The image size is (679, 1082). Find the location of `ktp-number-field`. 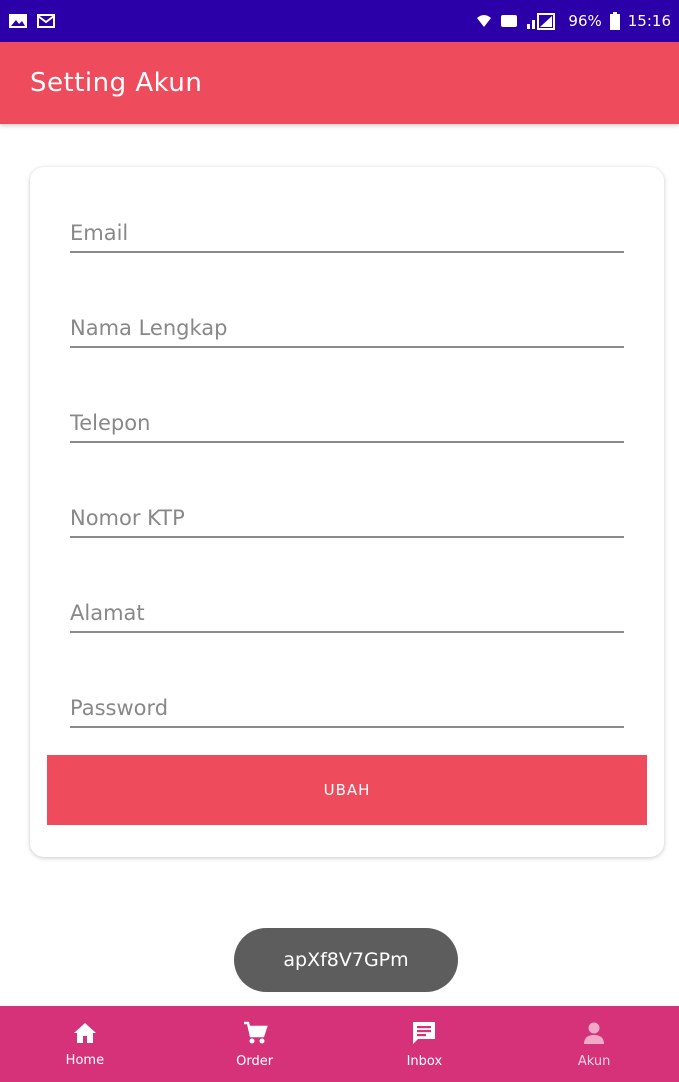

ktp-number-field is located at coordinates (347, 510).